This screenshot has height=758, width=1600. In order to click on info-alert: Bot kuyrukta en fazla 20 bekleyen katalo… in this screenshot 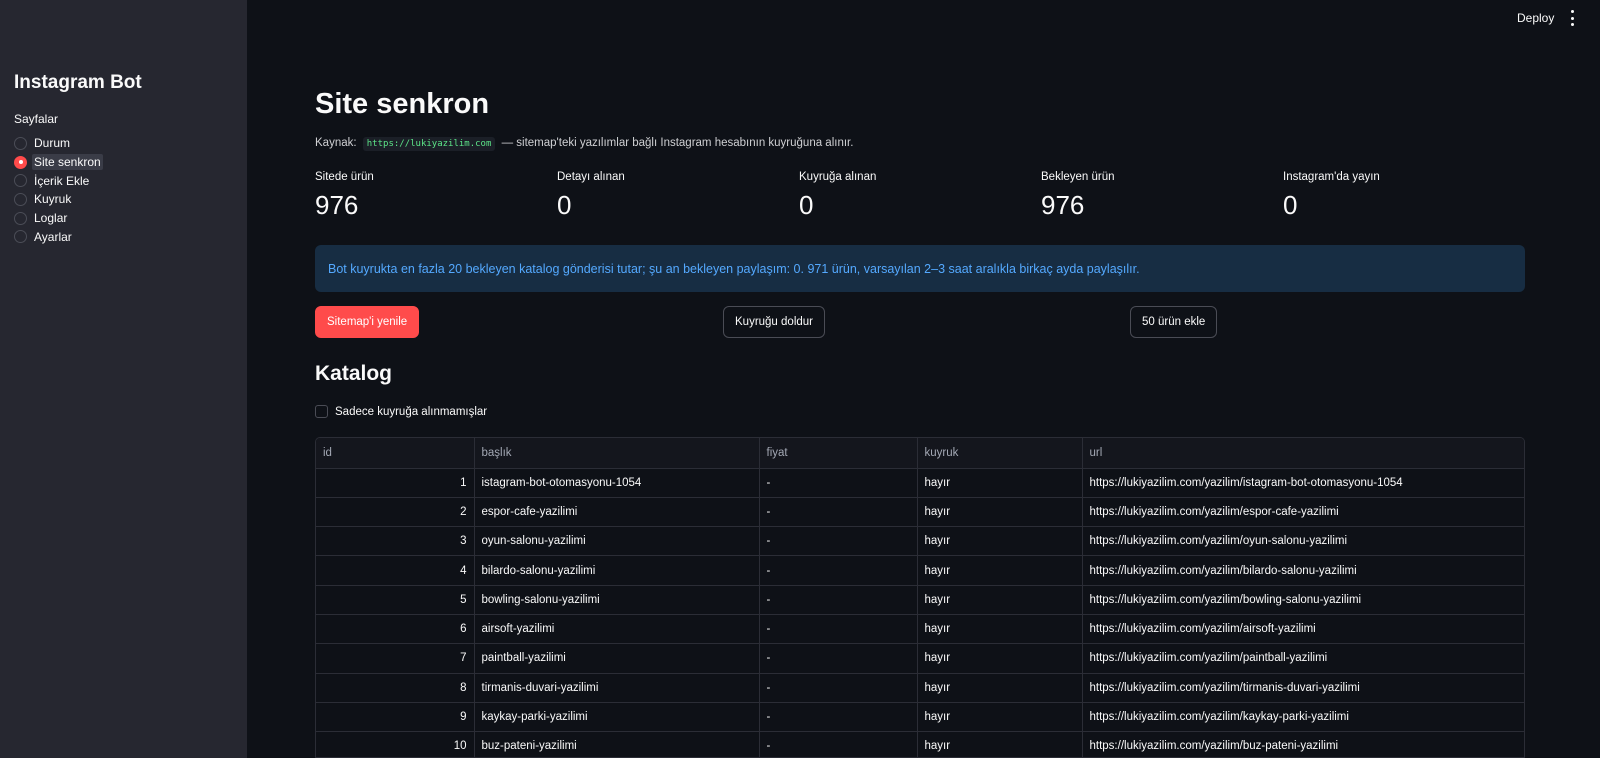, I will do `click(920, 268)`.